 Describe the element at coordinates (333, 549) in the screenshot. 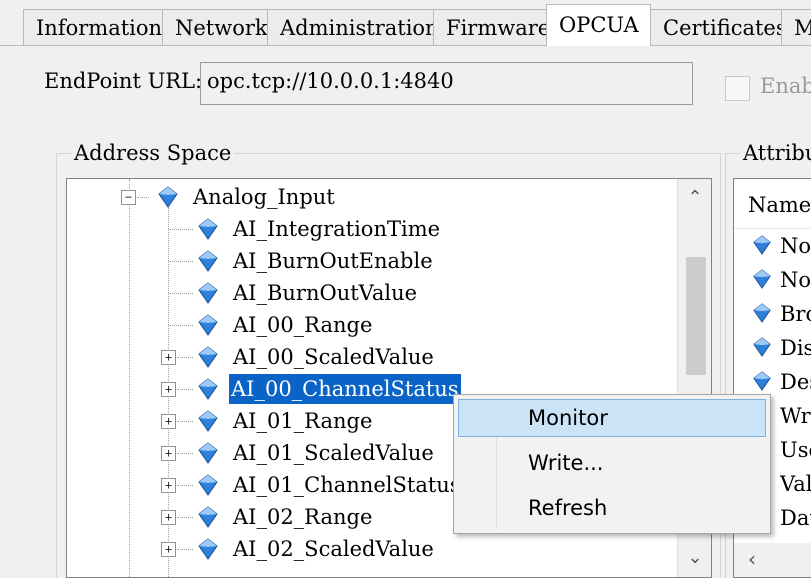

I see `tree-node-label: AI_02_ScaledValue` at that location.